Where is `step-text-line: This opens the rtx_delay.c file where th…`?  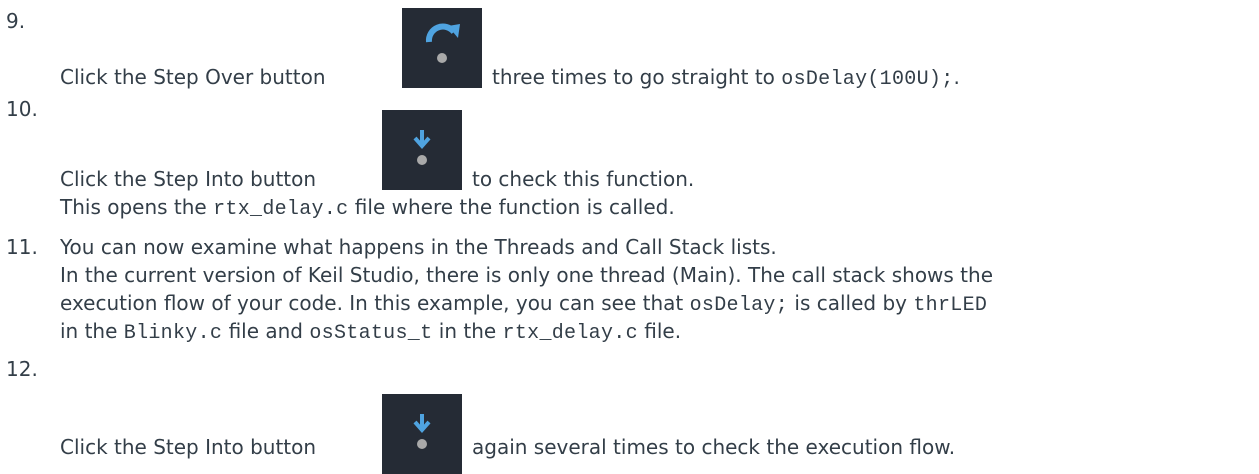 step-text-line: This opens the rtx_delay.c file where th… is located at coordinates (367, 208).